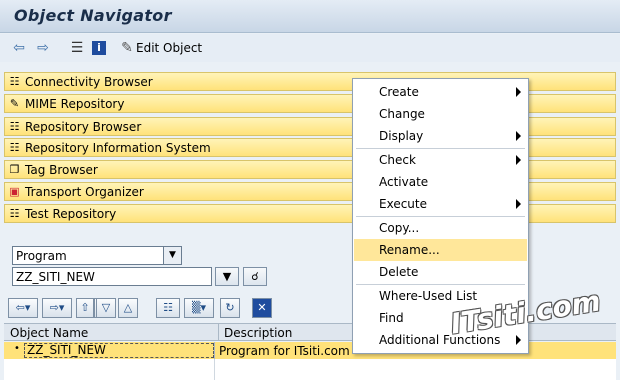 The height and width of the screenshot is (380, 620). Describe the element at coordinates (112, 276) in the screenshot. I see `object-name-field: ZZ_SITI_NEW` at that location.